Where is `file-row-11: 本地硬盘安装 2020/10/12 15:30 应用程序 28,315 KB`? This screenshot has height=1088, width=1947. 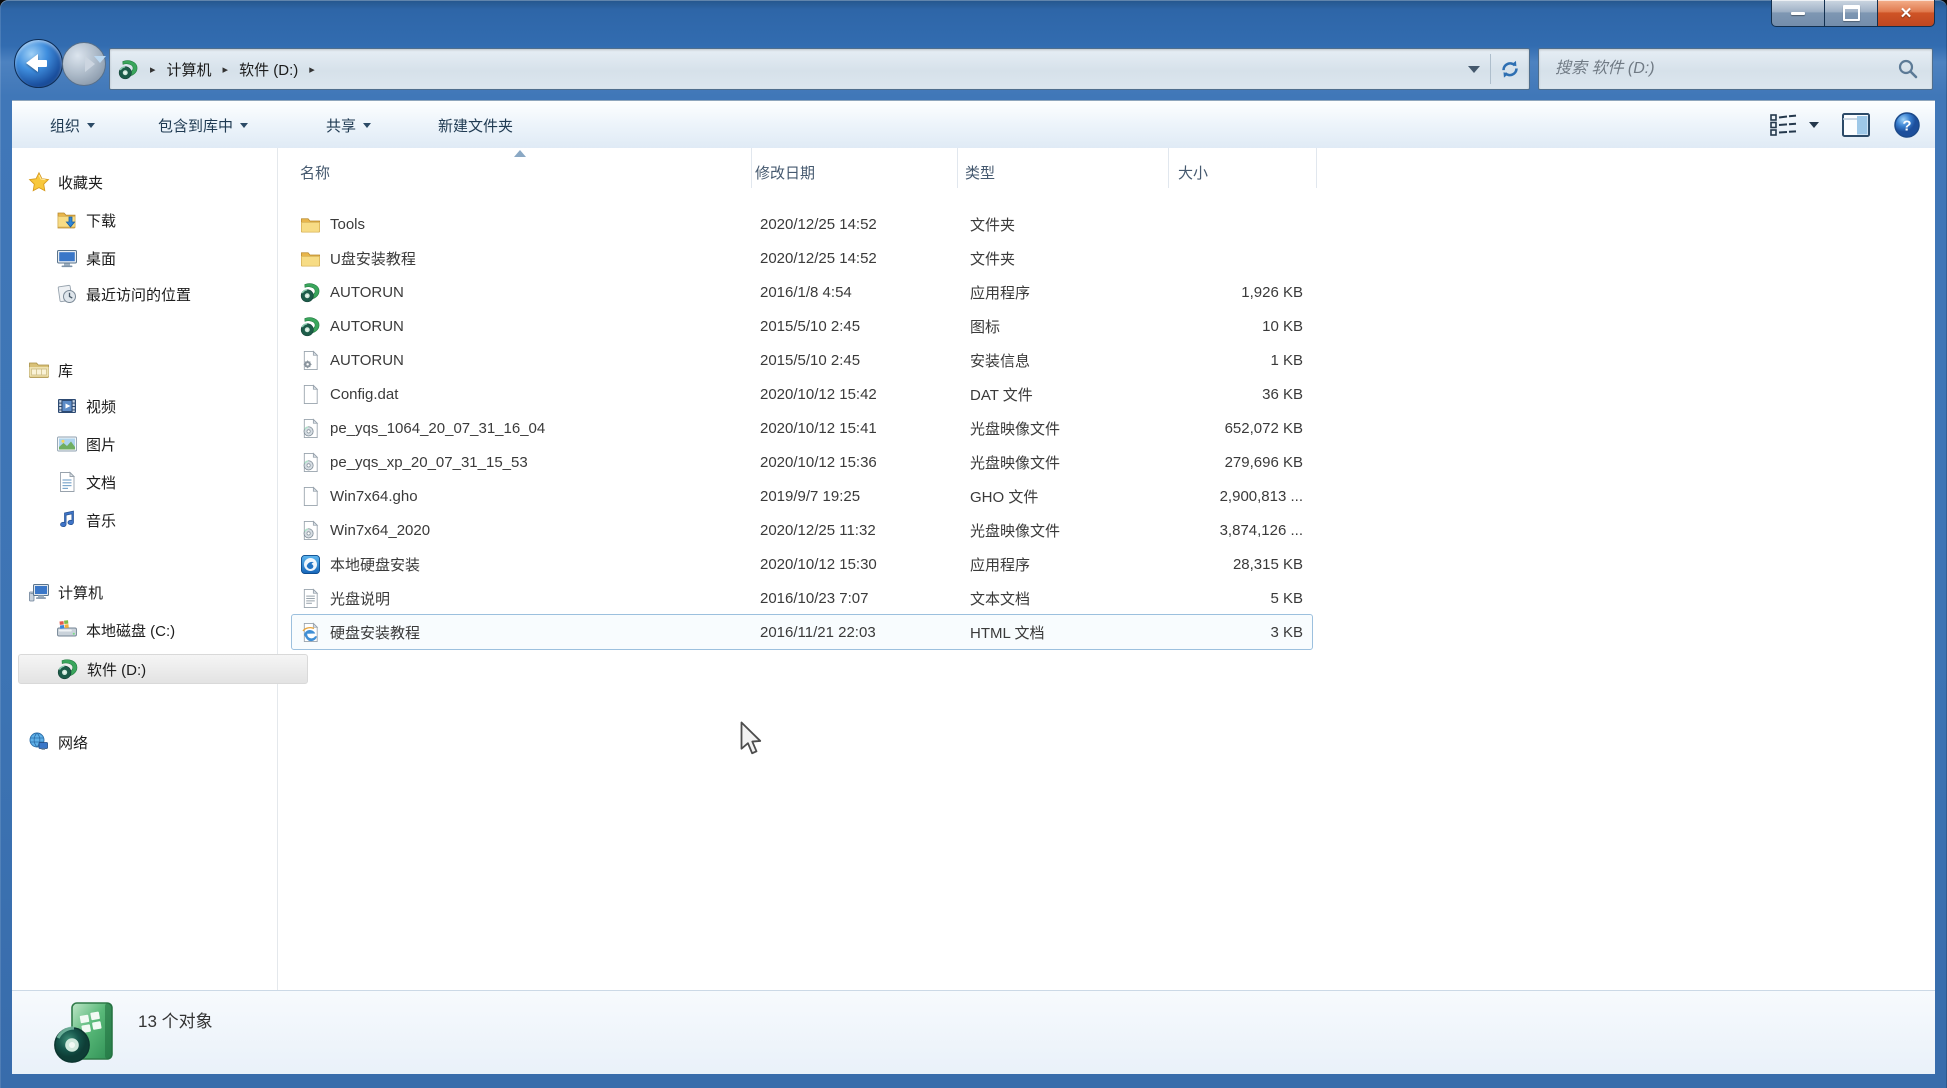
file-row-11: 本地硬盘安装 2020/10/12 15:30 应用程序 28,315 KB is located at coordinates (802, 564).